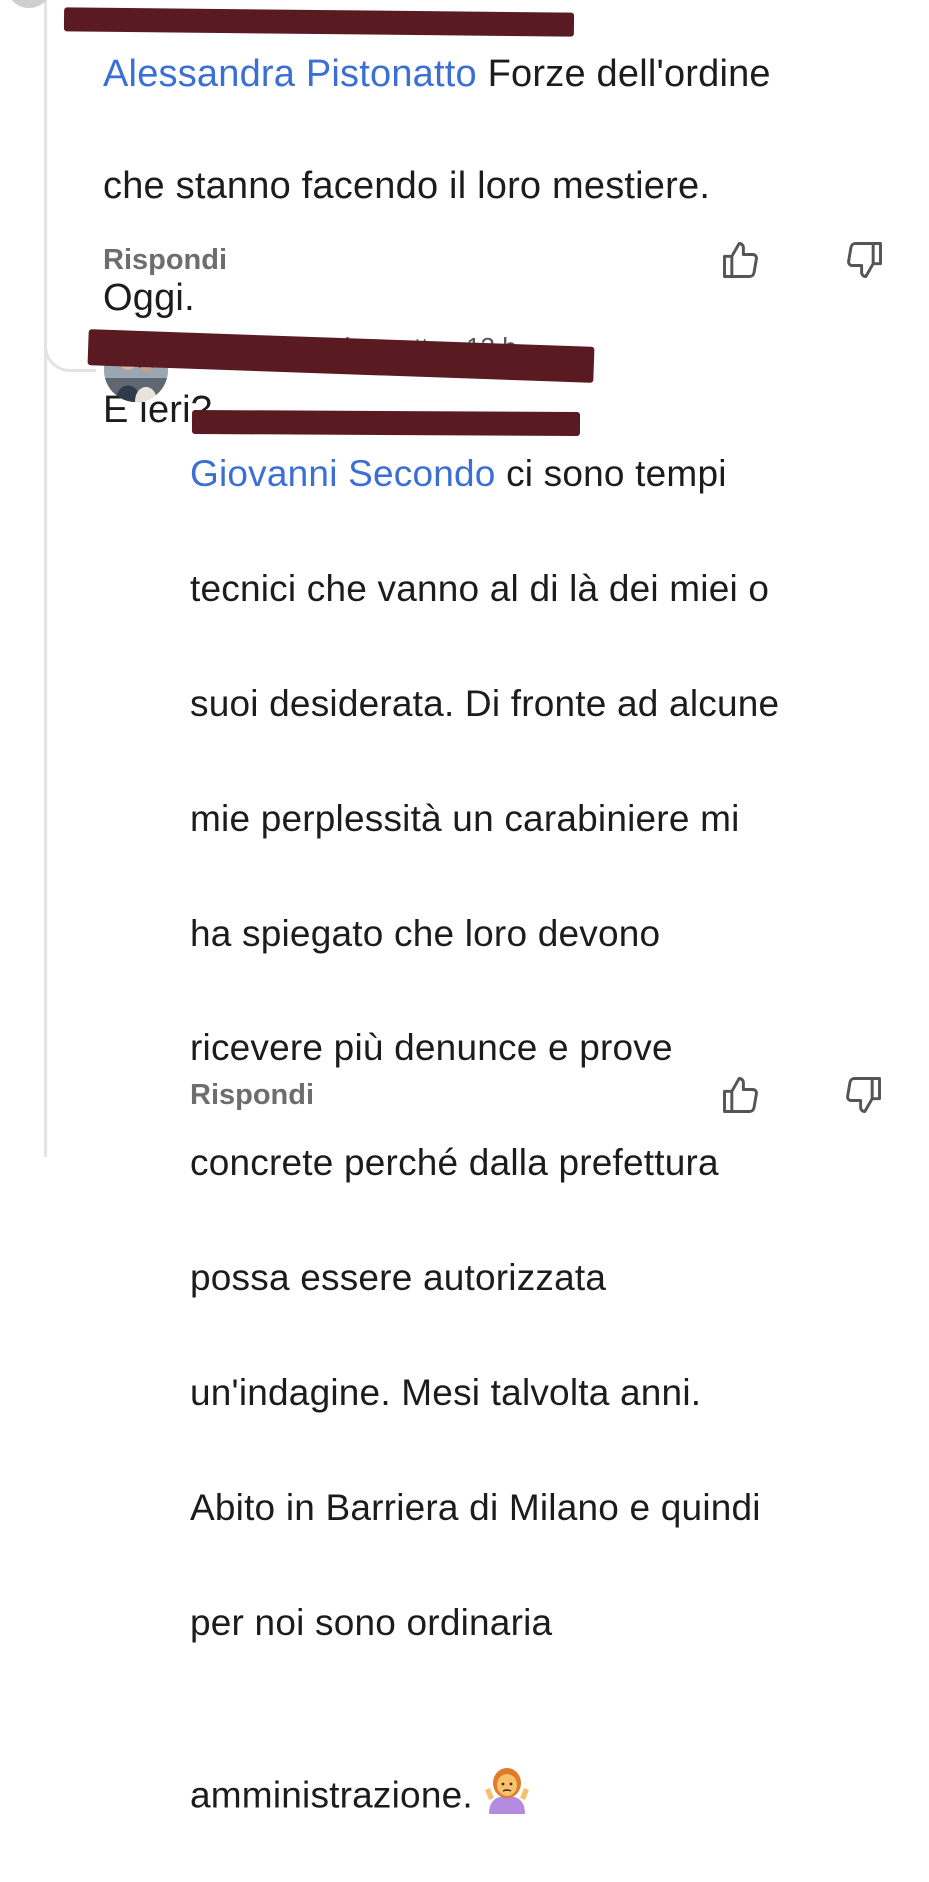 Image resolution: width=929 pixels, height=1882 pixels. I want to click on comment-2-last-text: amministrazione., so click(331, 1795).